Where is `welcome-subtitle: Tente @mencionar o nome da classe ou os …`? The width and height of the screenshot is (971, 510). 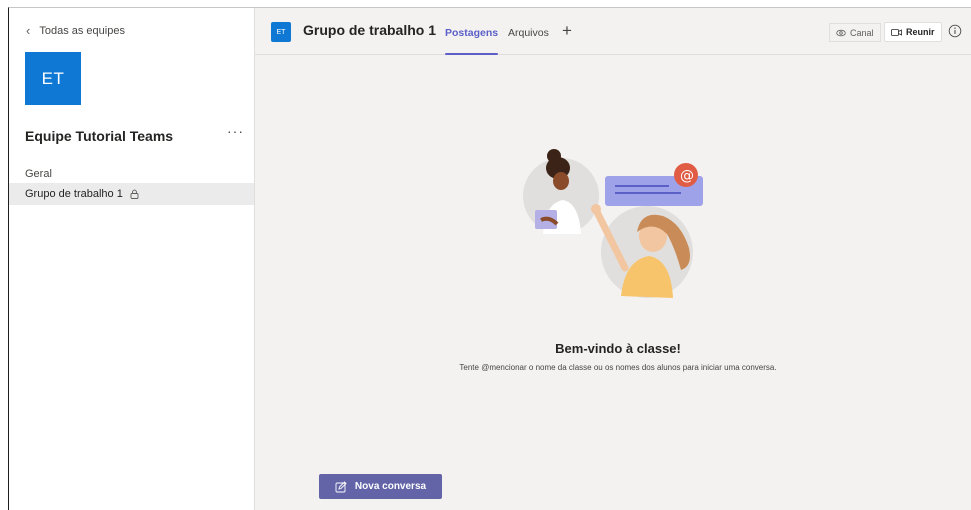 welcome-subtitle: Tente @mencionar o nome da classe ou os … is located at coordinates (618, 367).